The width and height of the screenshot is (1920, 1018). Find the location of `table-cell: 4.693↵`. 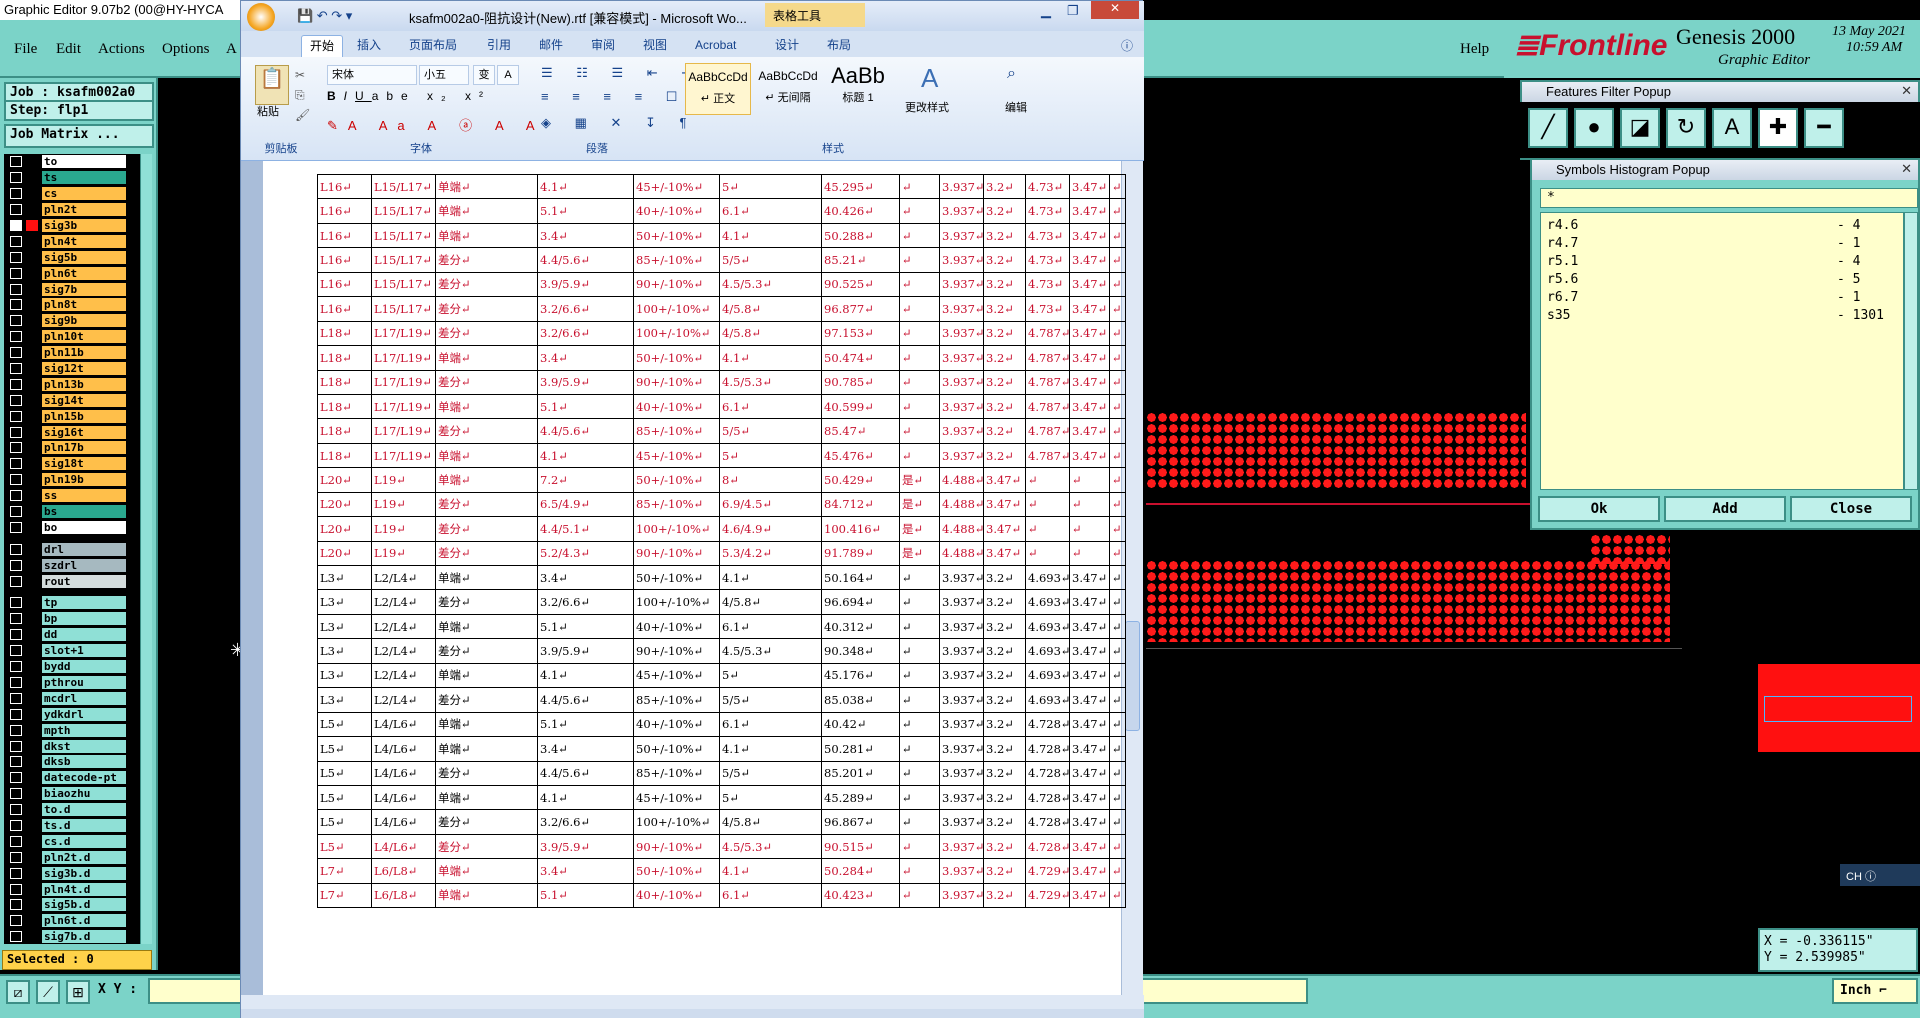

table-cell: 4.693↵ is located at coordinates (1047, 577).